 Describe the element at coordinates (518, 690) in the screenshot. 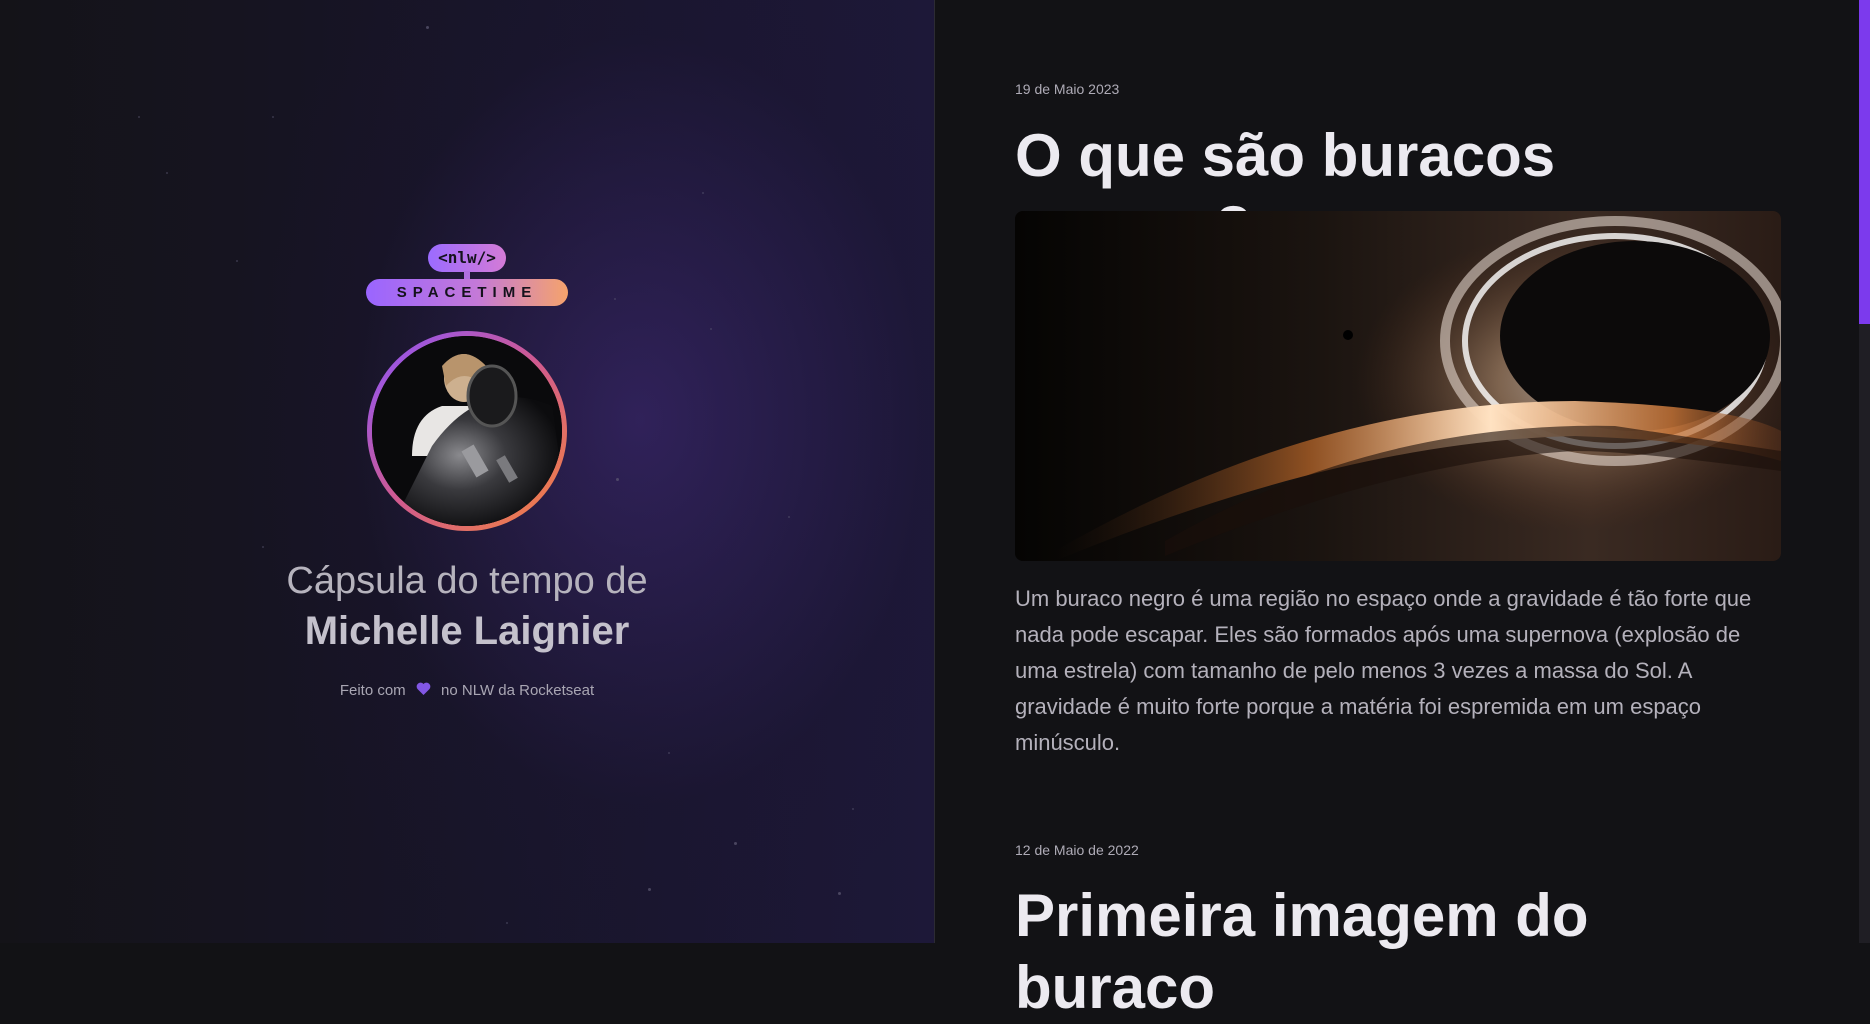

I see `made-with-suffix: no NLW da Rocketseat` at that location.